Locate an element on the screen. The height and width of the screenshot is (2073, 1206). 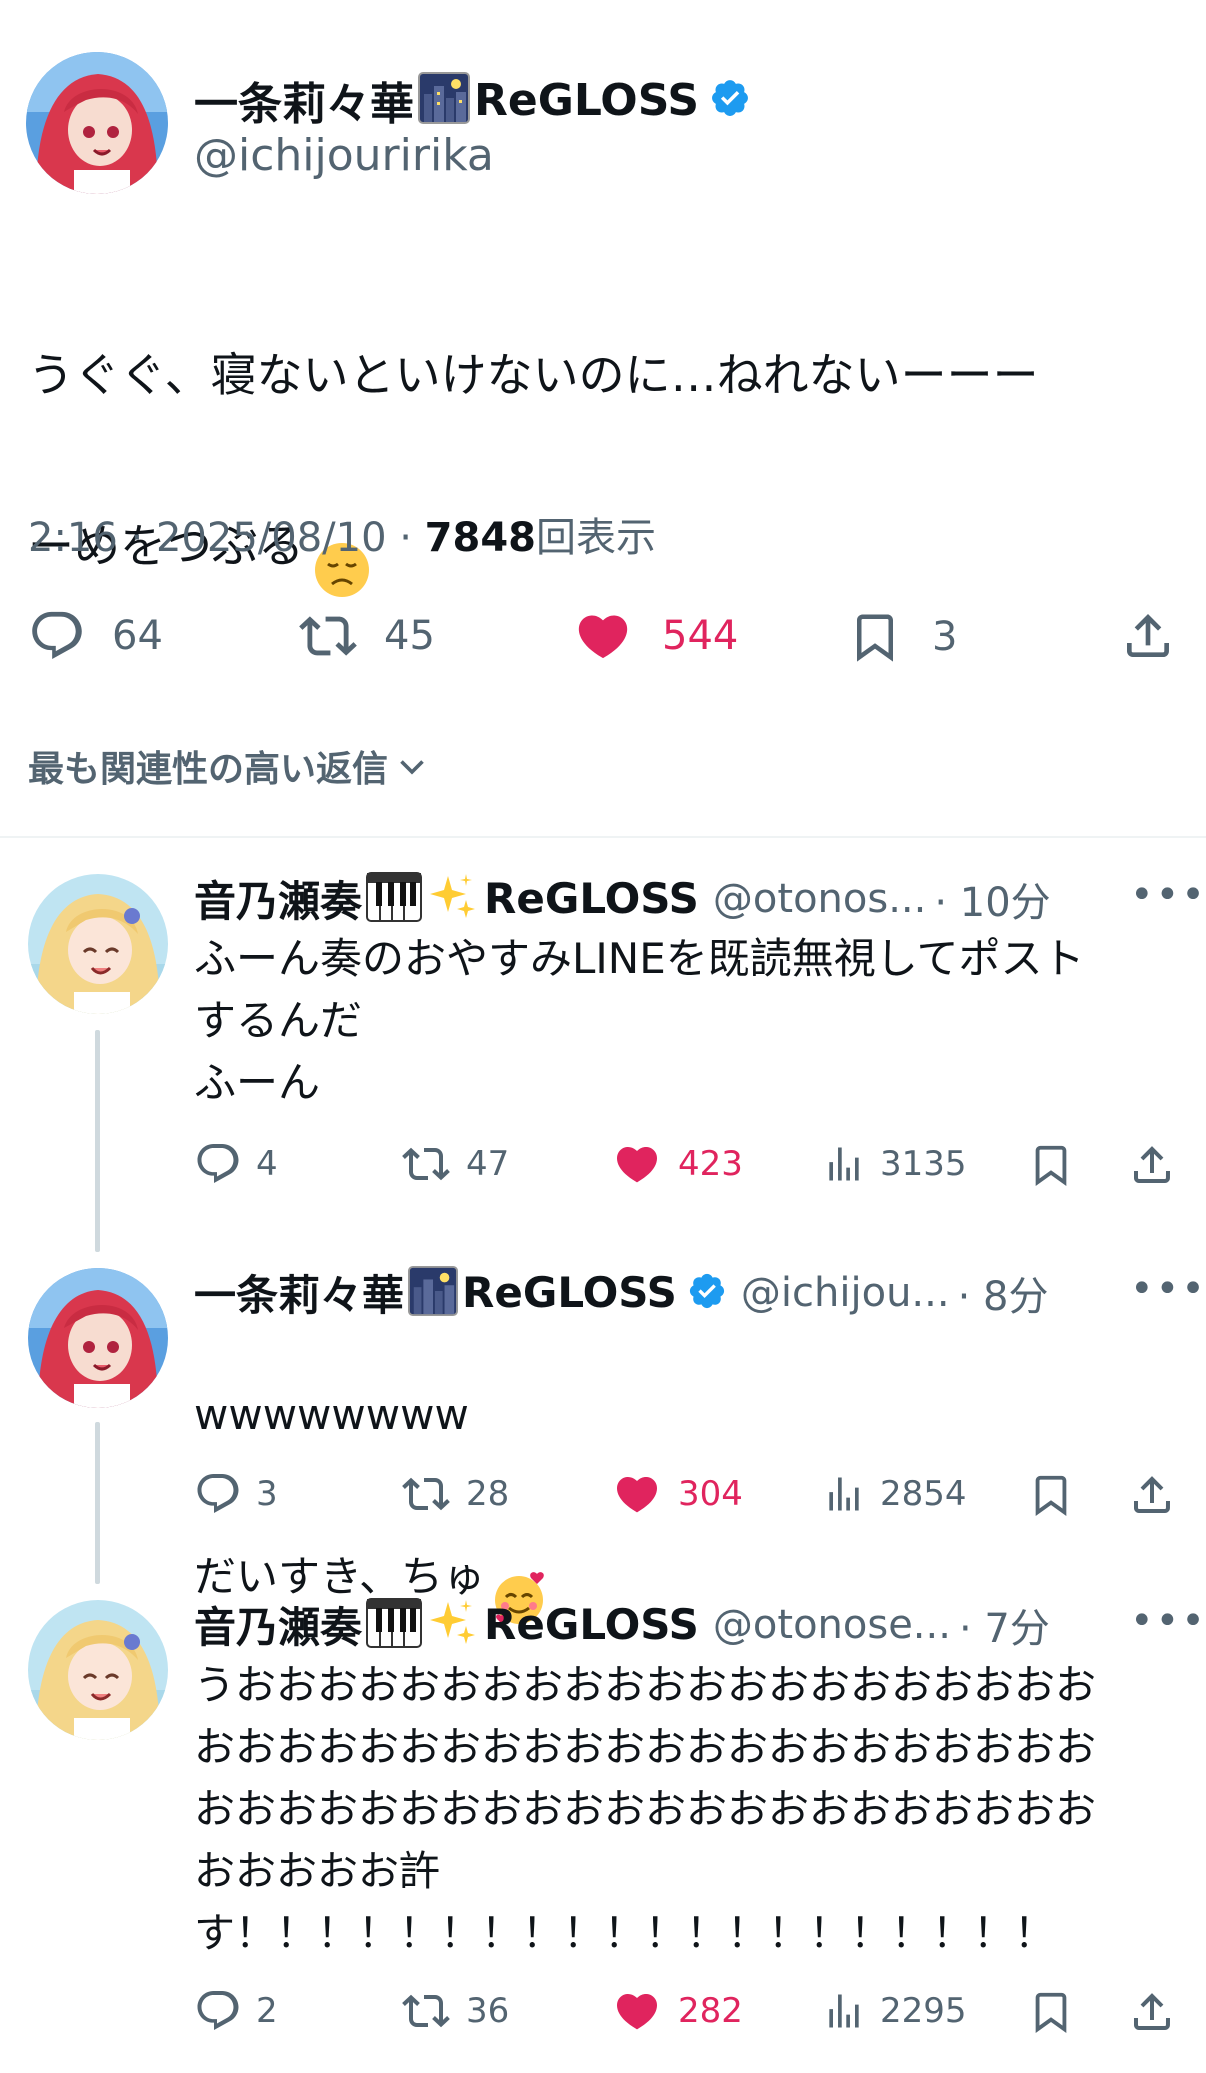
view-count: 7848 is located at coordinates (480, 538).